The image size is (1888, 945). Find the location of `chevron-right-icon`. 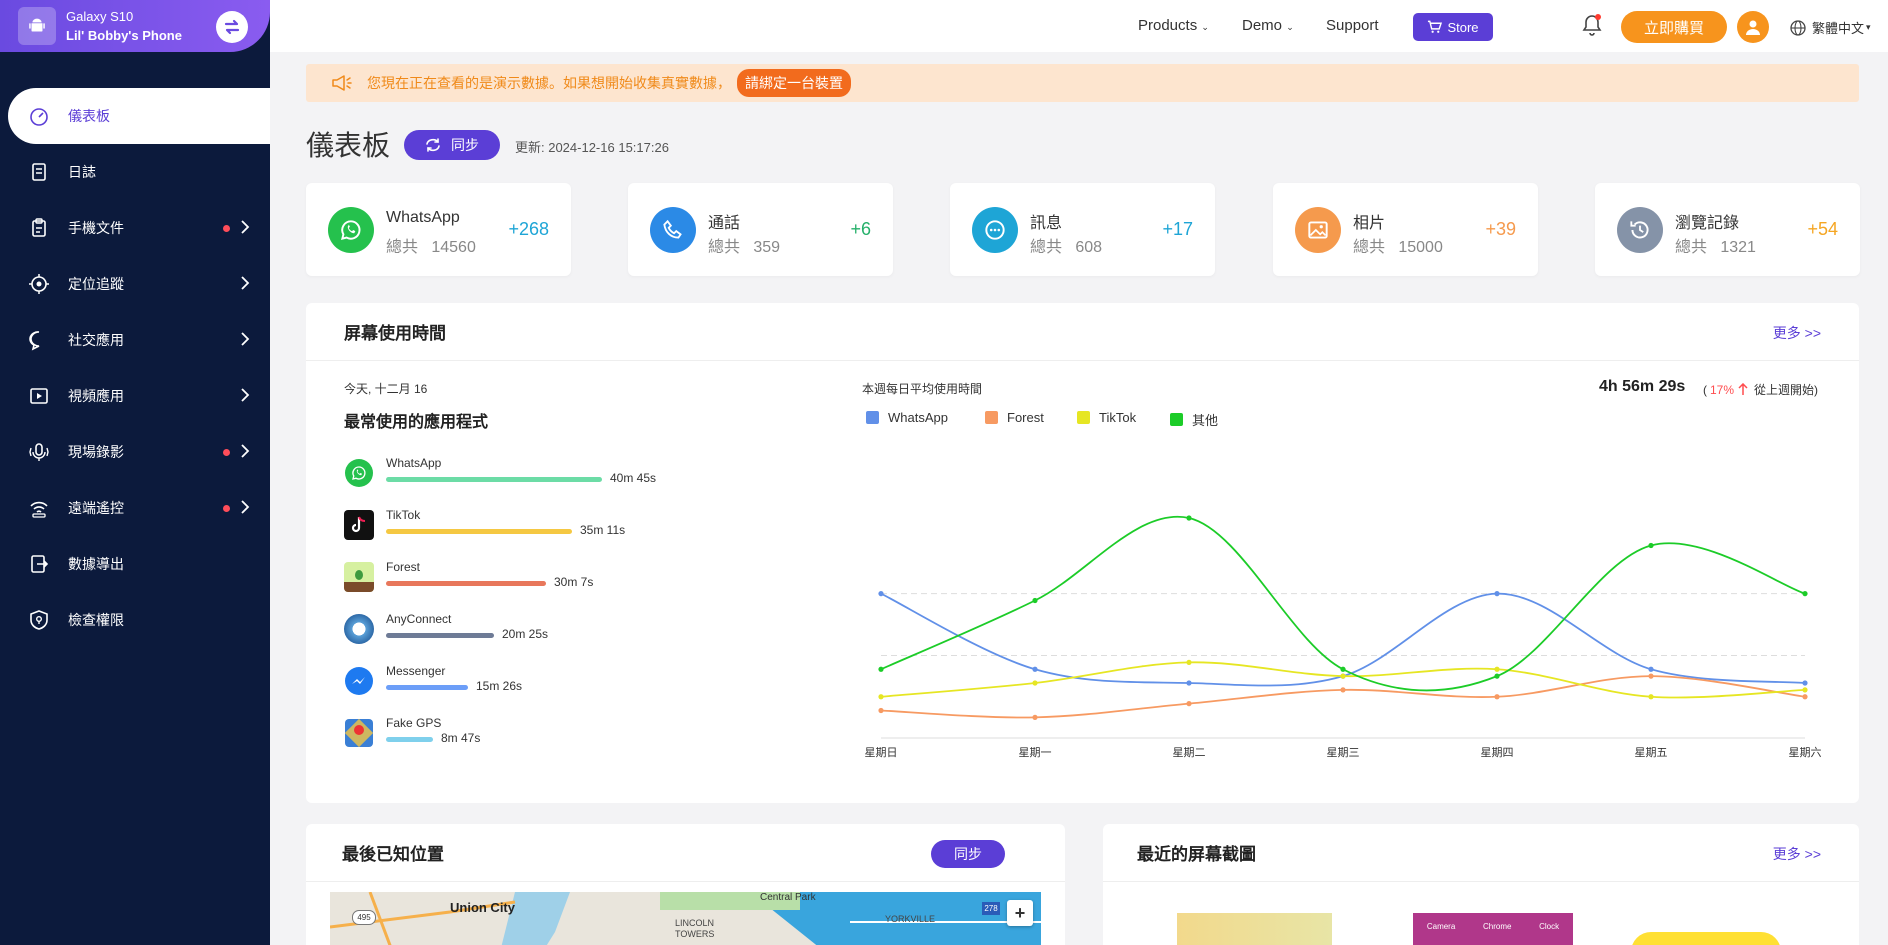

chevron-right-icon is located at coordinates (245, 452).